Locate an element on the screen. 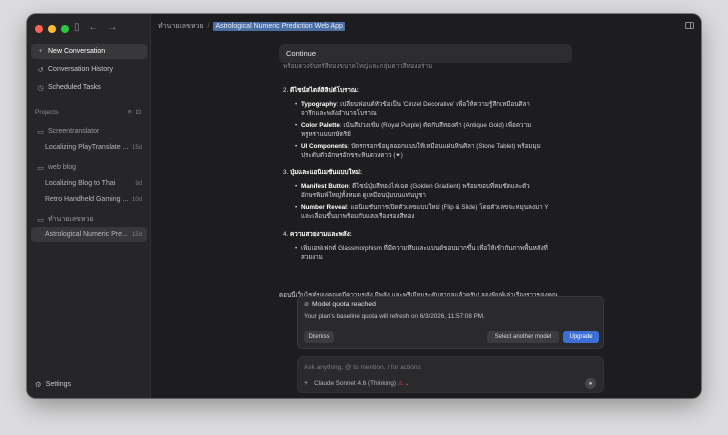  quota-title: Model quota reached is located at coordinates (344, 304).